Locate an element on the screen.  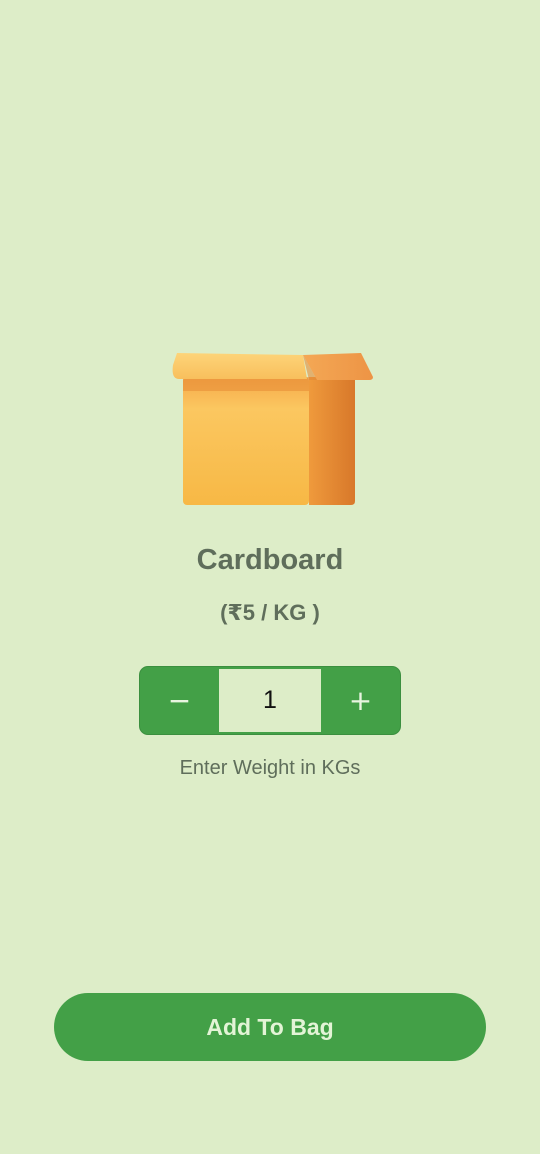
product-name: Cardboard is located at coordinates (270, 560).